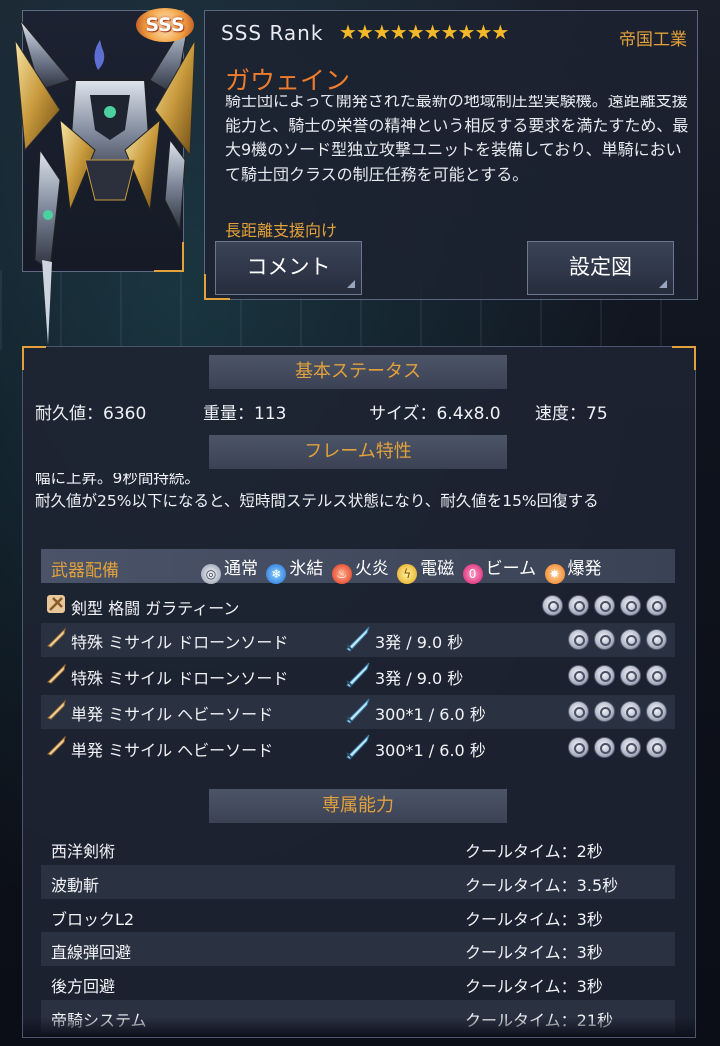 This screenshot has height=1046, width=720. Describe the element at coordinates (435, 414) in the screenshot. I see `size-stat: サイズ：6.4x8.0` at that location.